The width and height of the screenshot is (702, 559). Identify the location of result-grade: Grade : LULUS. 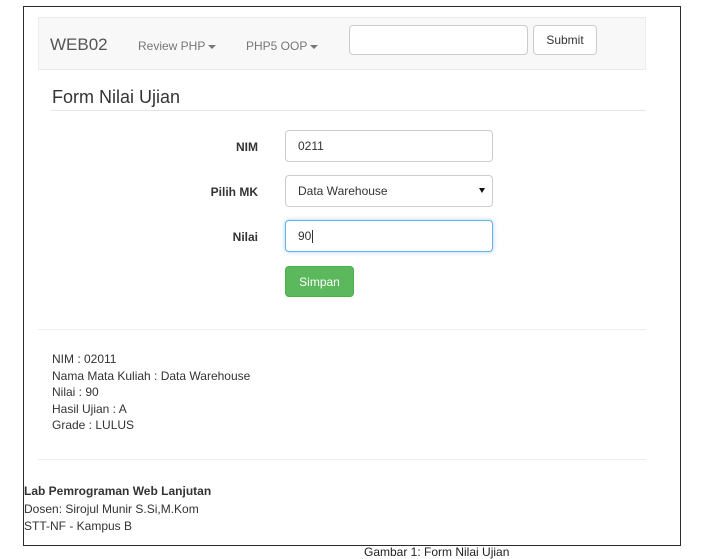
(93, 425).